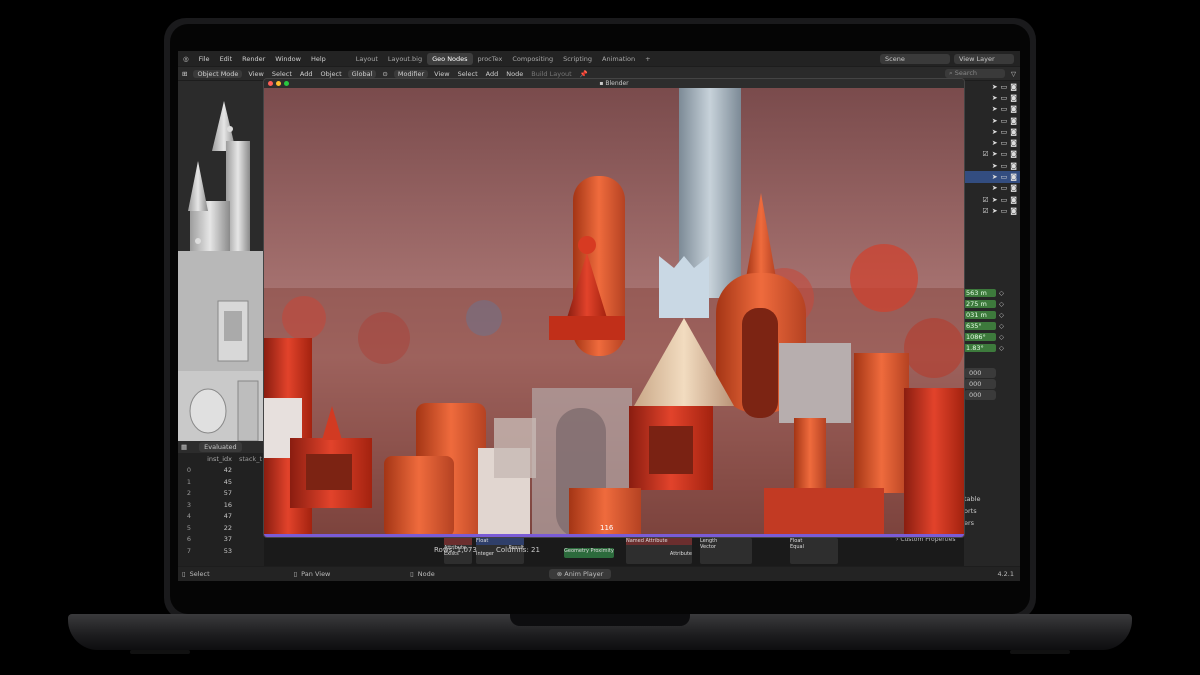  What do you see at coordinates (980, 383) in the screenshot?
I see `scale-y-field: 000` at bounding box center [980, 383].